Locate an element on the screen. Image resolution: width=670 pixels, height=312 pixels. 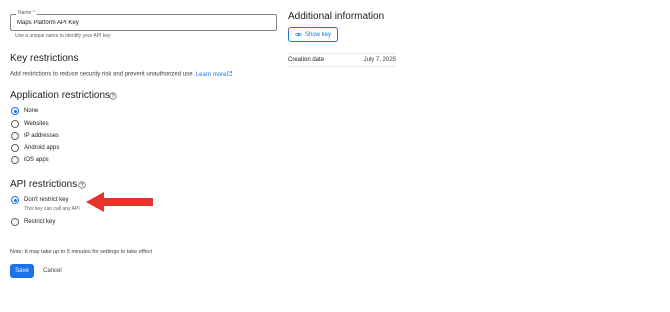
arrow-annotation is located at coordinates (119, 202).